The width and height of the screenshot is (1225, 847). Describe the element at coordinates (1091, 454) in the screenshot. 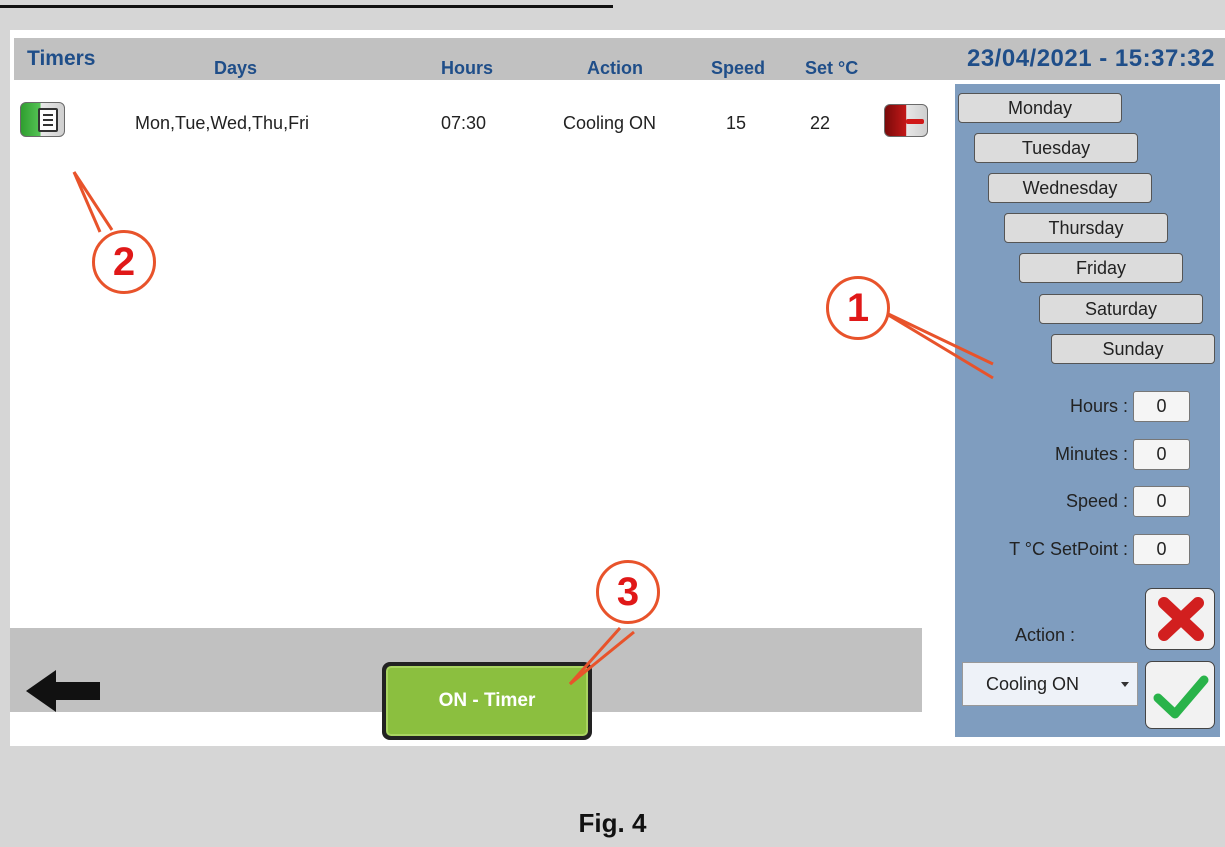

I see `minutes-label: Minutes :` at that location.